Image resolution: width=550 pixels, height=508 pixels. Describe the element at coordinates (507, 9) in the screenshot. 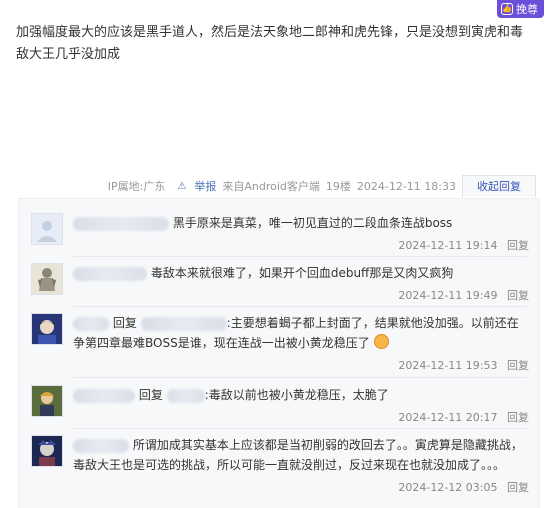

I see `thumb-up-icon: 👍` at that location.